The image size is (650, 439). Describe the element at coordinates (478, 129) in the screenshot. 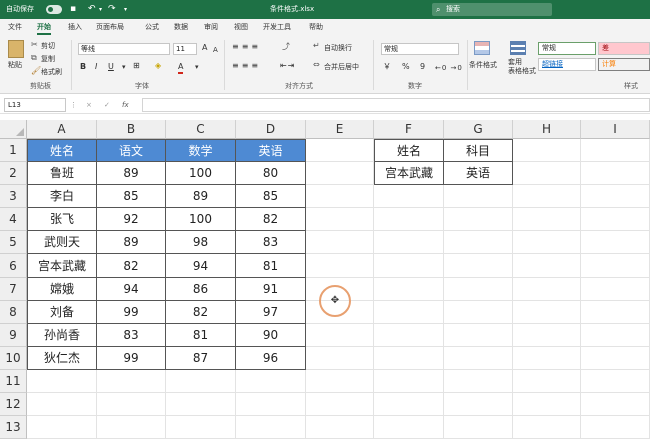

I see `column-header-g: G` at that location.